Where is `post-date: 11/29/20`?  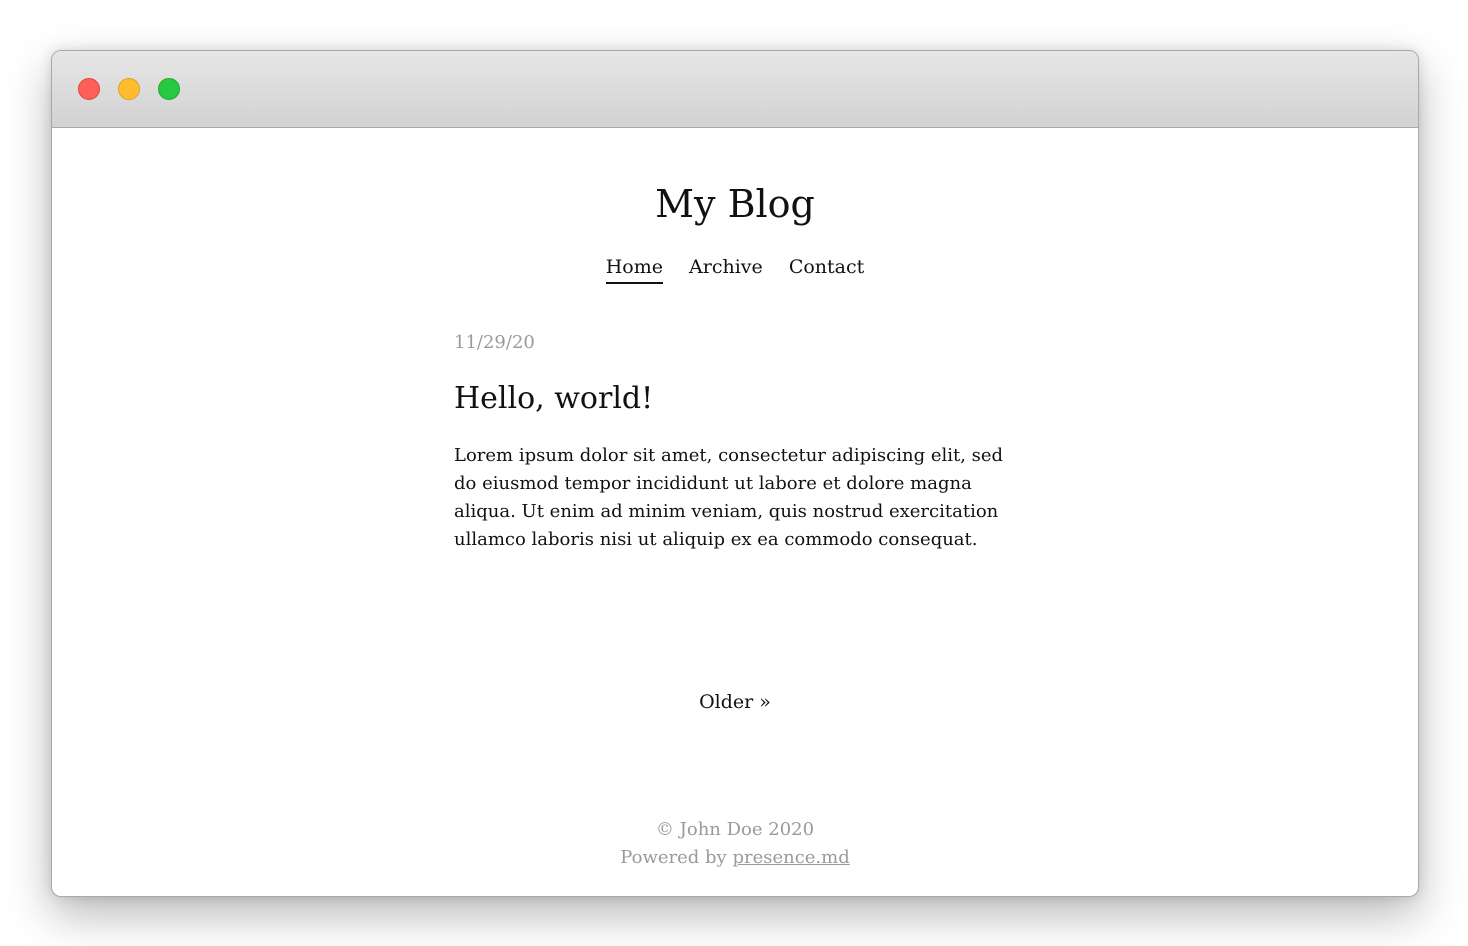 post-date: 11/29/20 is located at coordinates (494, 342).